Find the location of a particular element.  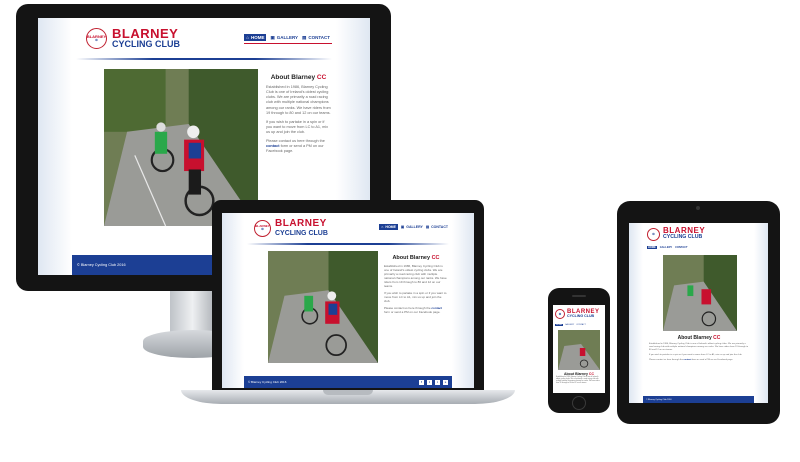

site-footer: © Blarney Cycling Club 2016 f t i s is located at coordinates (348, 382).